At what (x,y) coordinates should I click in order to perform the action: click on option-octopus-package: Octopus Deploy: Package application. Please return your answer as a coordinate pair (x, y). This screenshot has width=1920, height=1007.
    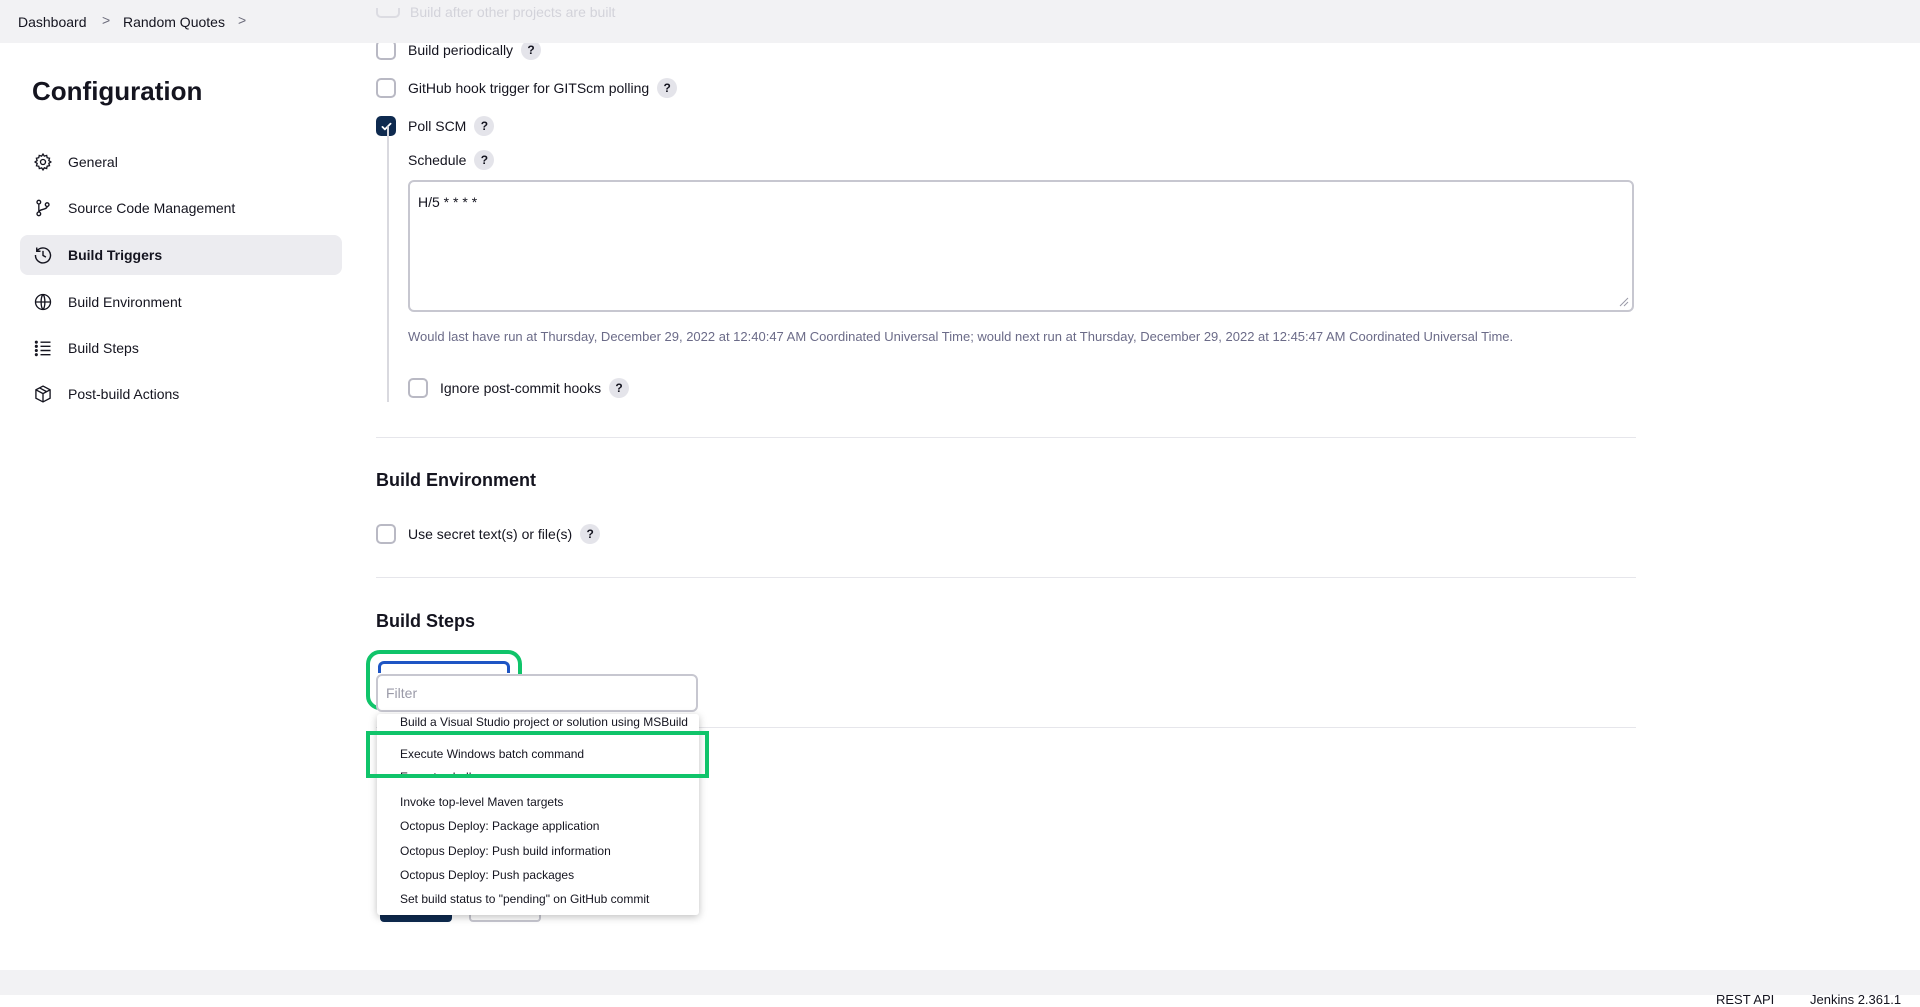
    Looking at the image, I should click on (499, 826).